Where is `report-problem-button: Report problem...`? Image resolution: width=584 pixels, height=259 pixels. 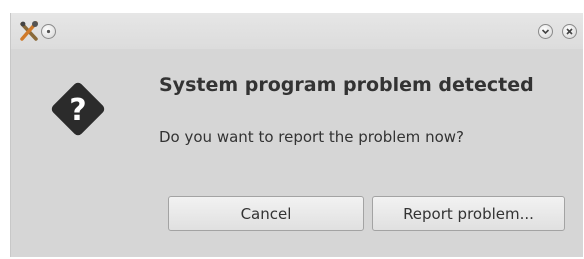 report-problem-button: Report problem... is located at coordinates (468, 213).